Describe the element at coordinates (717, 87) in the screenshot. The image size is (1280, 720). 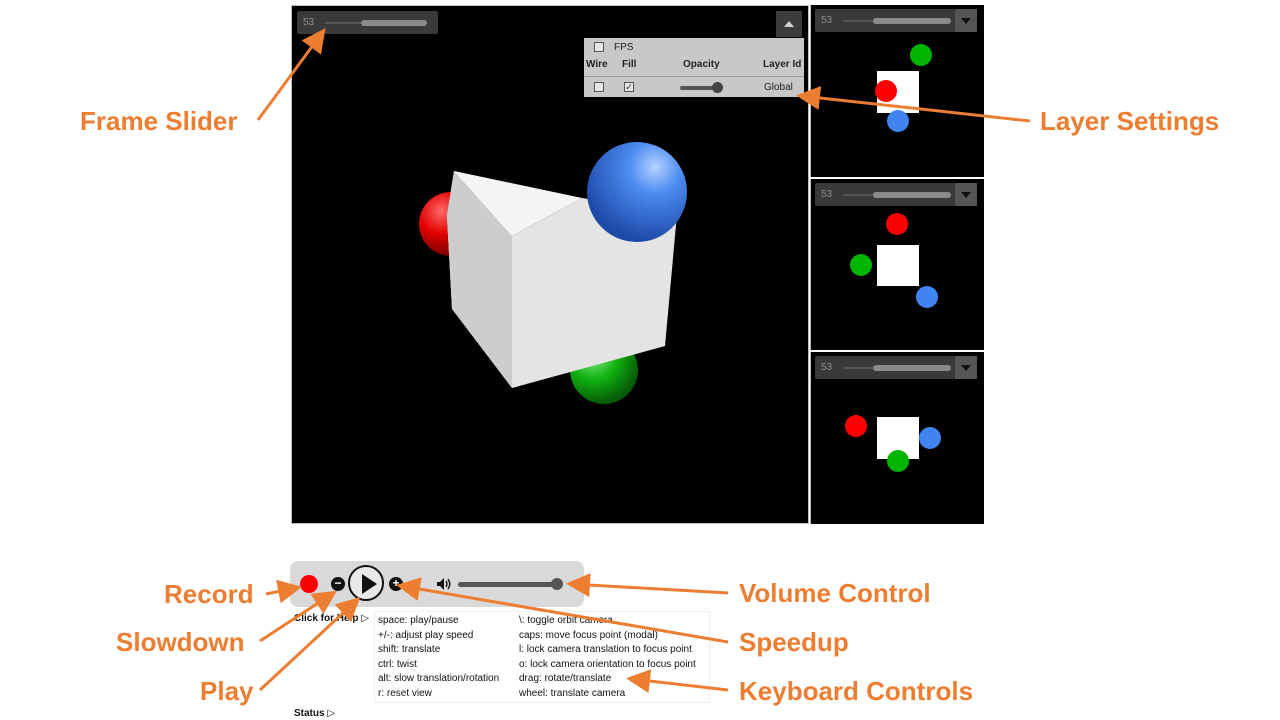
I see `opacity-slider-knob` at that location.